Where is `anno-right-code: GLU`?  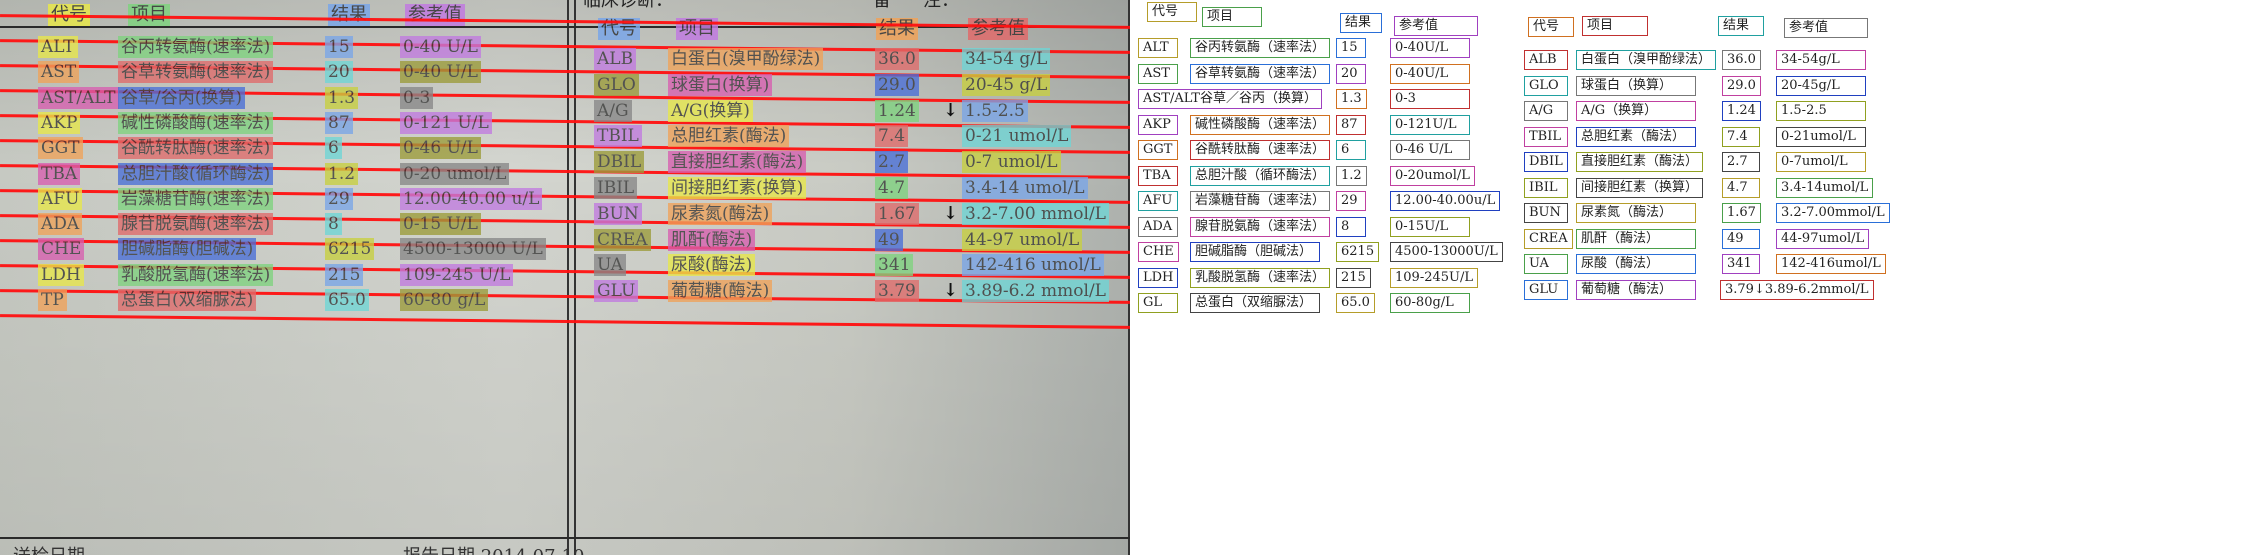
anno-right-code: GLU is located at coordinates (1546, 289).